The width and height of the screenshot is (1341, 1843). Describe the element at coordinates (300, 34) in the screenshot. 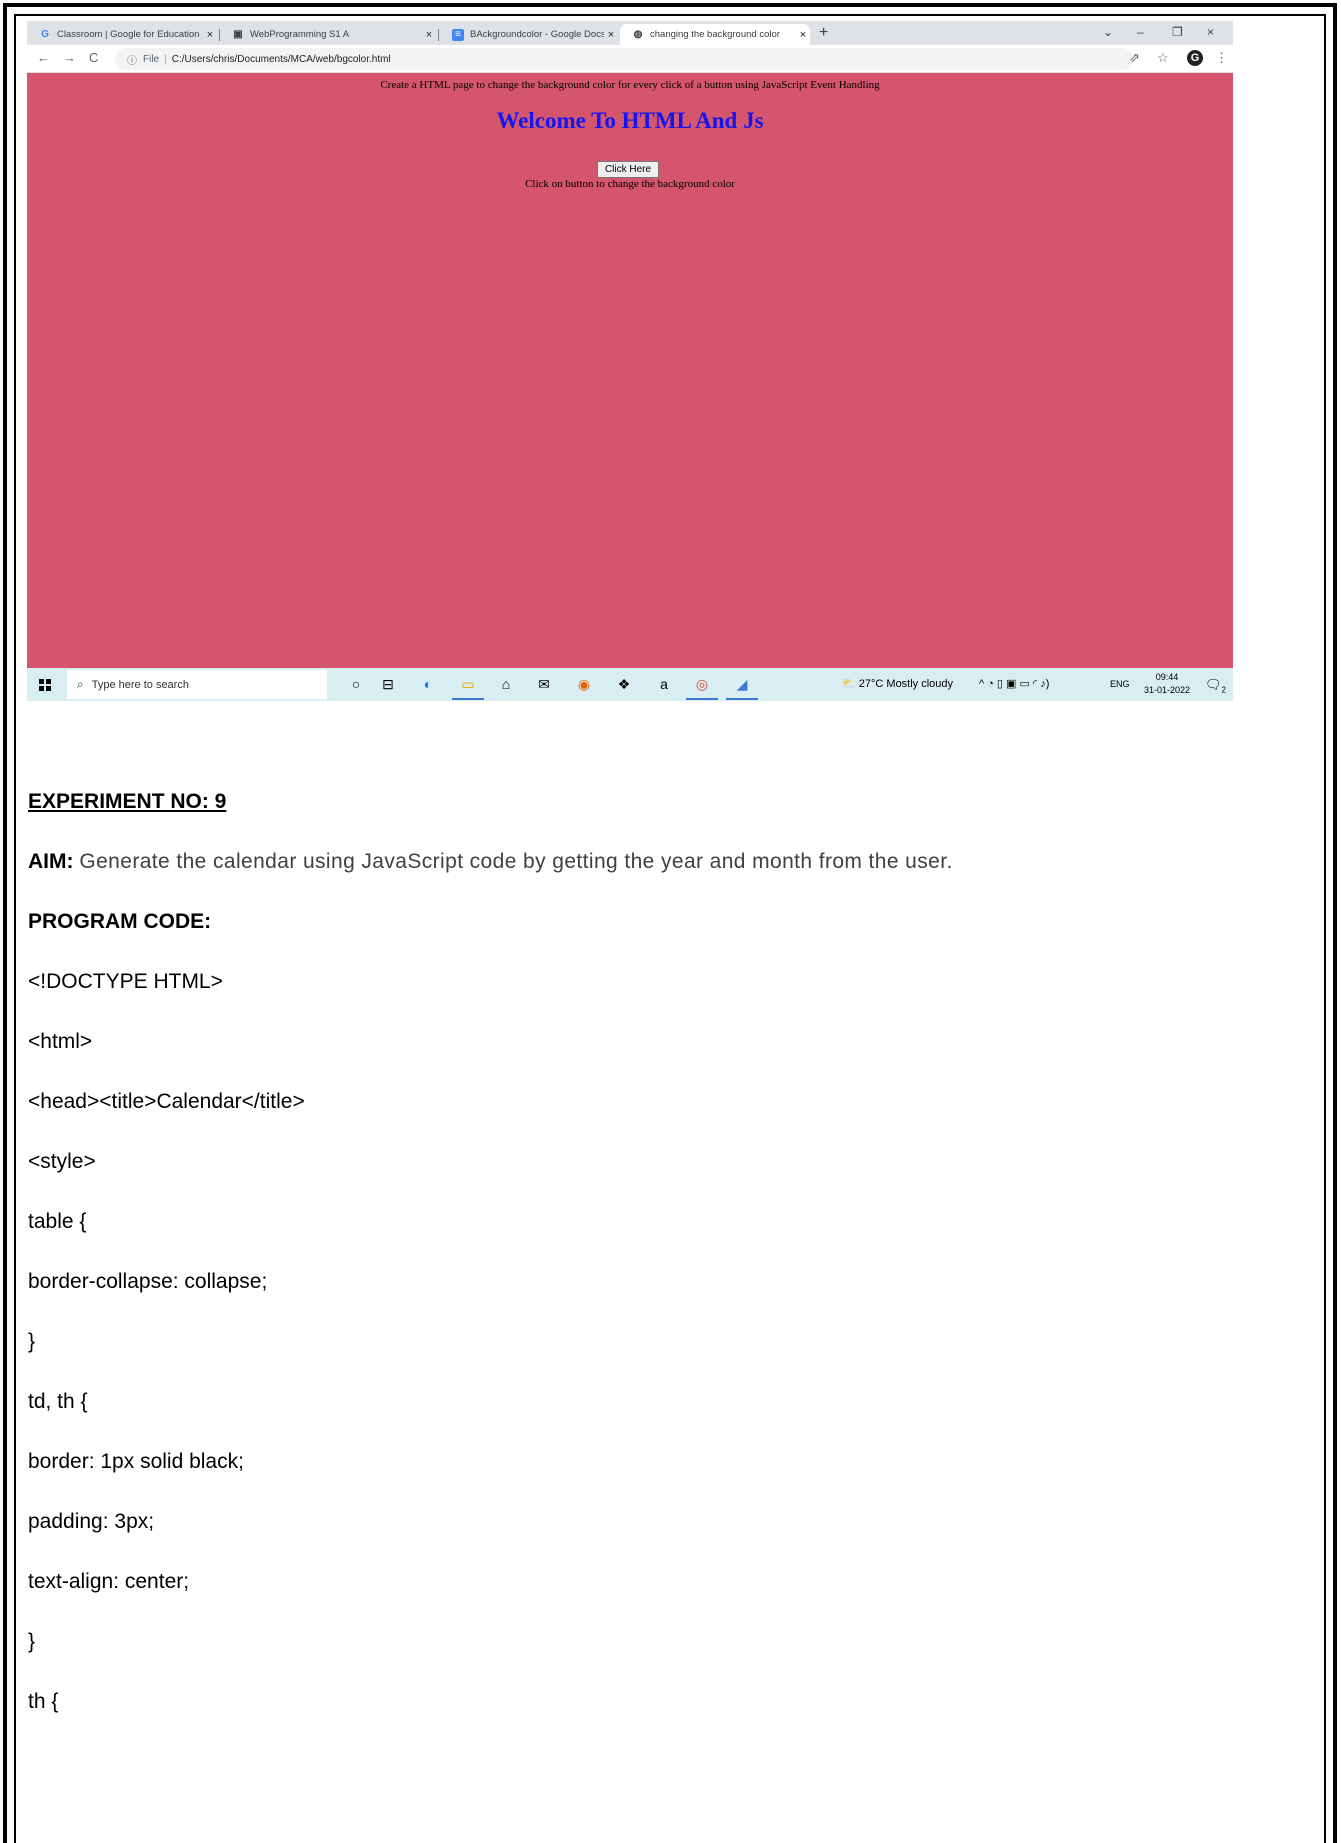

I see `tab-title: WebProgramming S1 A` at that location.